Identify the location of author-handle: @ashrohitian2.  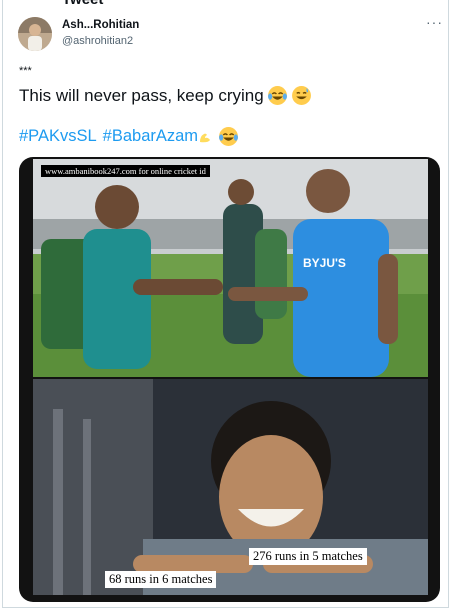
(97, 41).